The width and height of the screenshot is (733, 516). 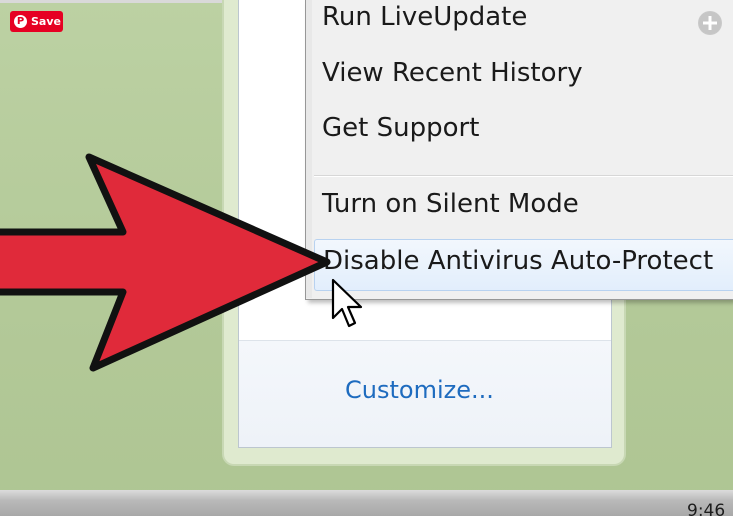 I want to click on pinterest-save-label: Save, so click(x=46, y=21).